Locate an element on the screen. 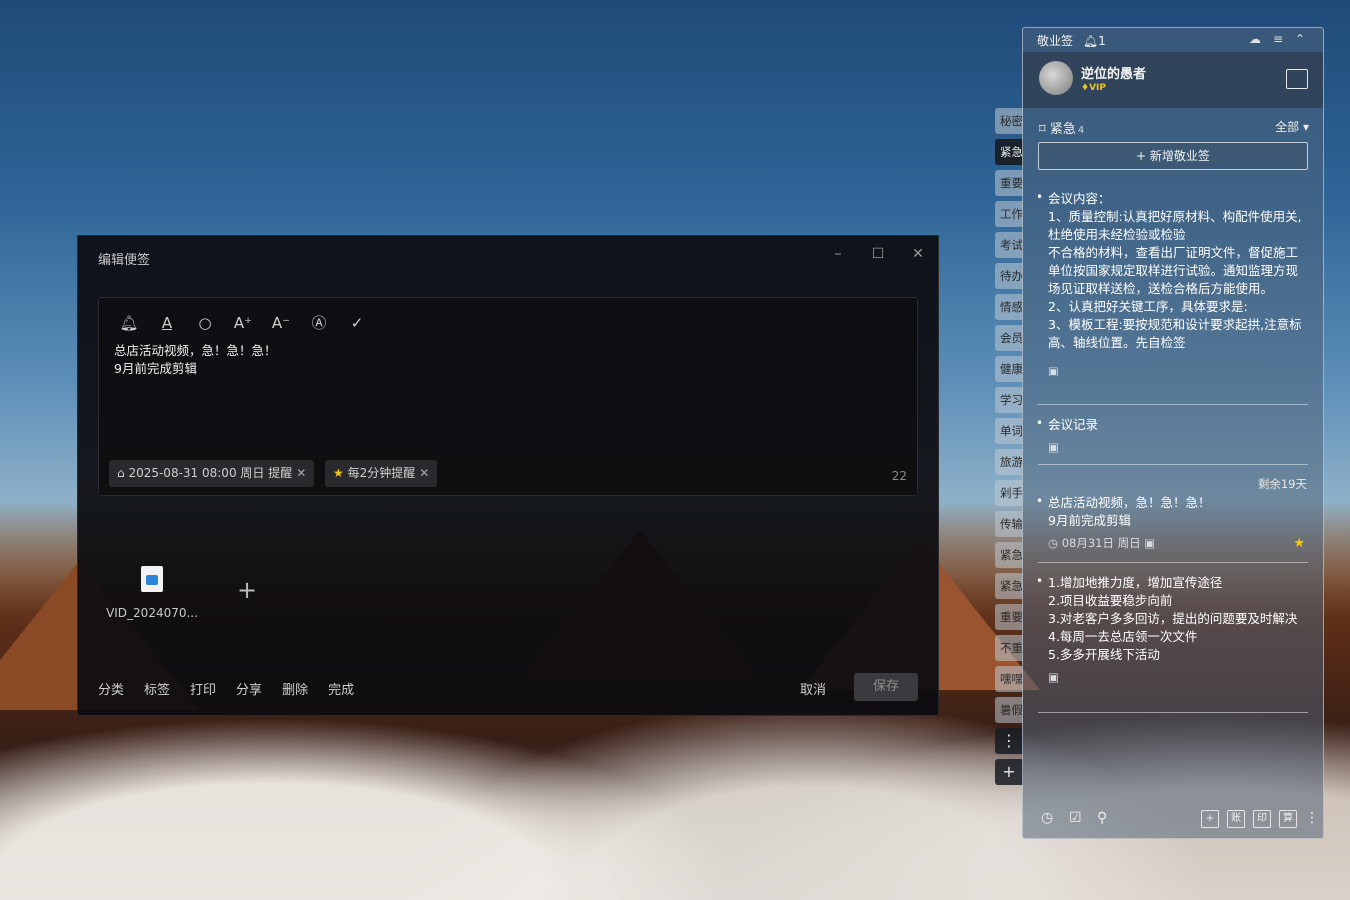  search-icon: ○ is located at coordinates (205, 323).